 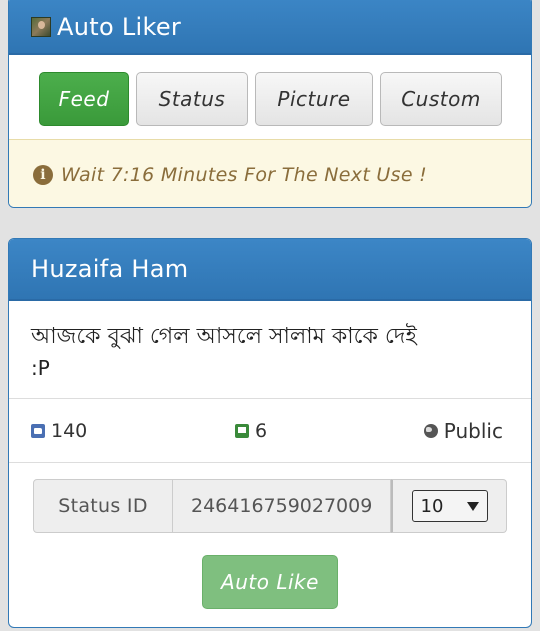 What do you see at coordinates (270, 270) in the screenshot?
I see `post-author: Huzaifa Ham` at bounding box center [270, 270].